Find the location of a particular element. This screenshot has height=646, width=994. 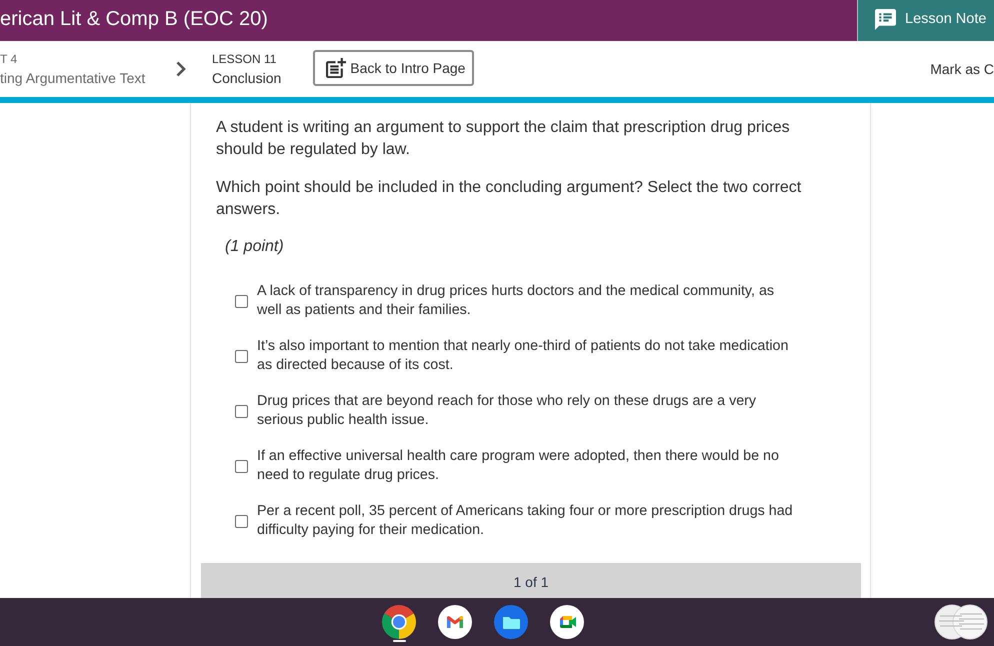

question-text: A student is writing an argument to support the claim that prescription drug prices should be regulated by law. is located at coordinates (503, 139).